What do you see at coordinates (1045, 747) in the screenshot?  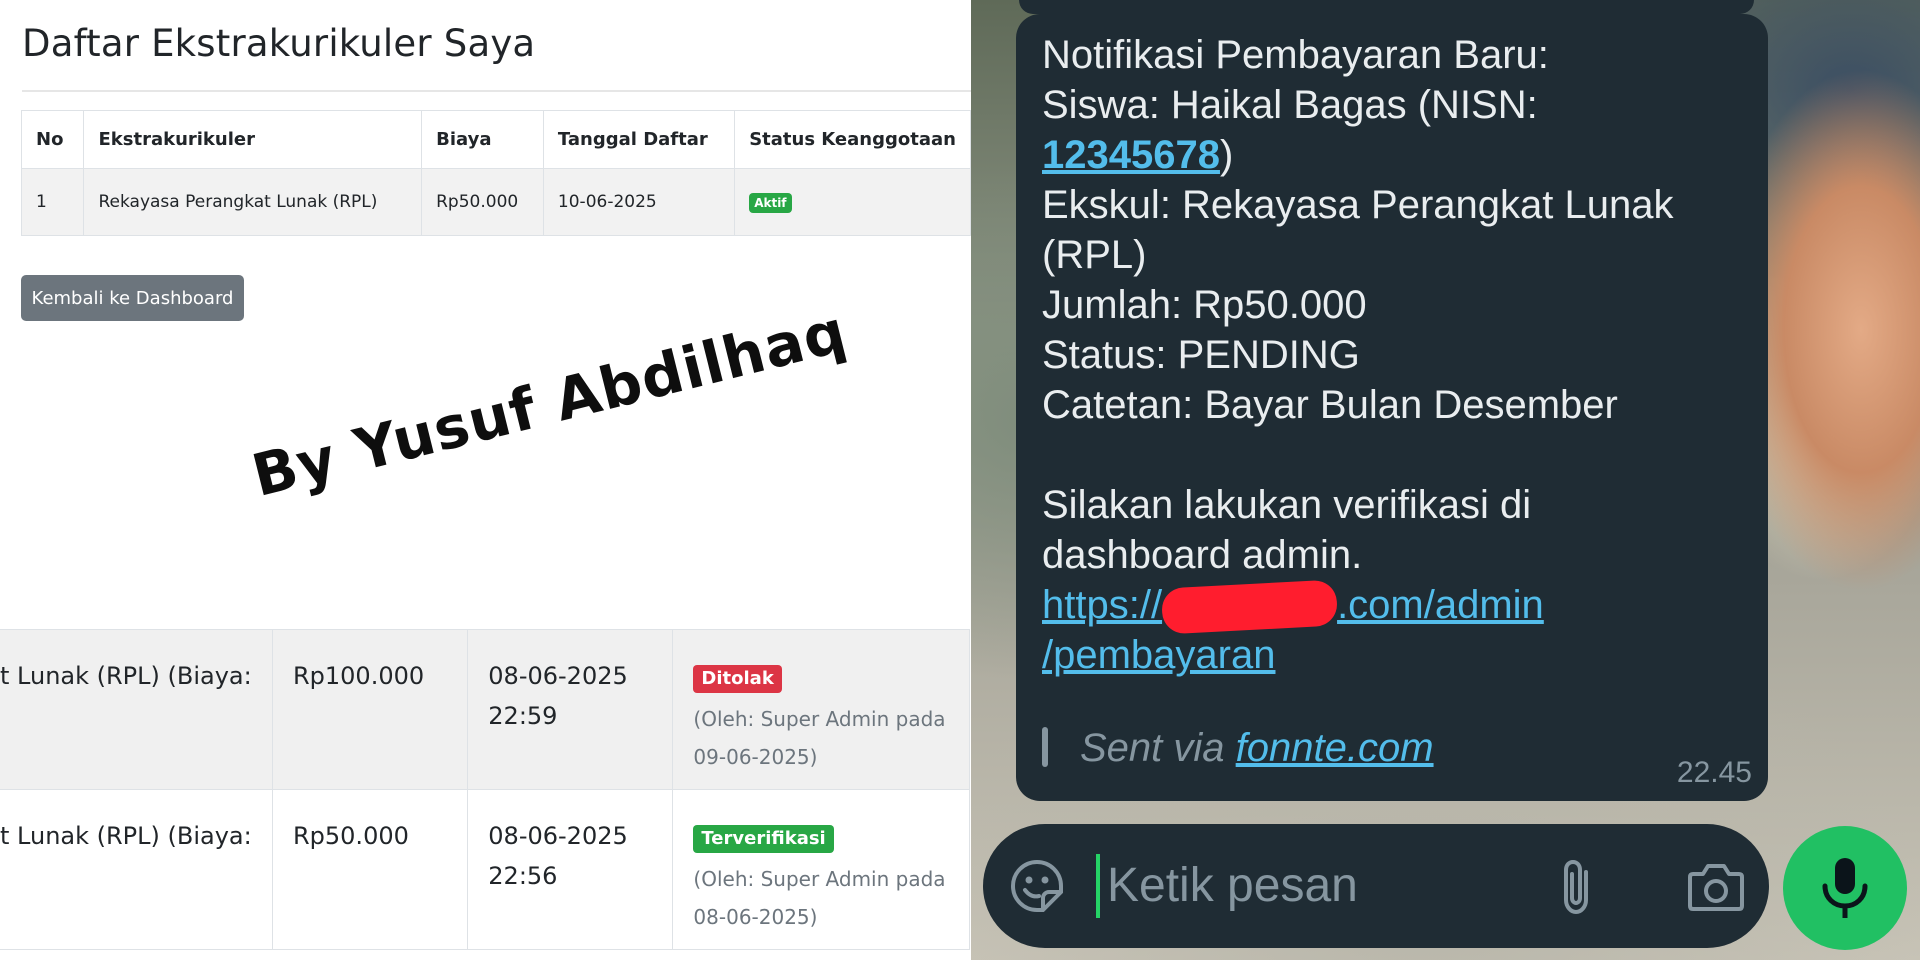 I see `quote-bar` at bounding box center [1045, 747].